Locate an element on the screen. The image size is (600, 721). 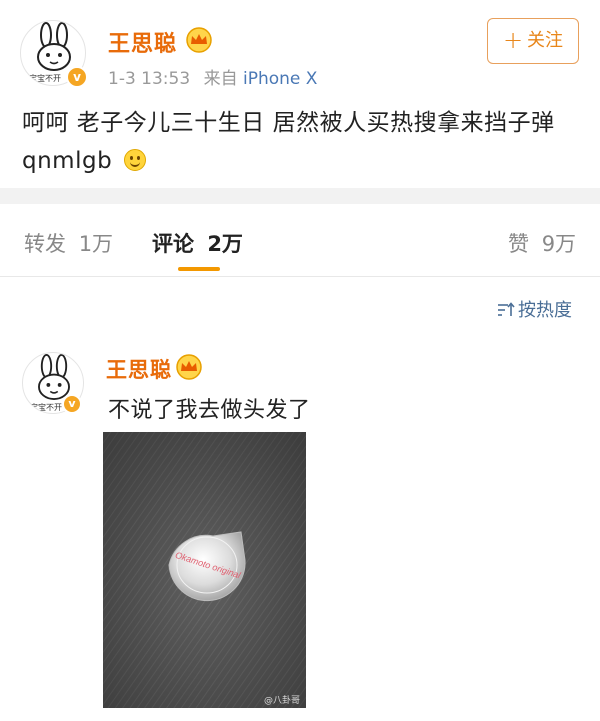
post-author-name: 王思聪 is located at coordinates (142, 42).